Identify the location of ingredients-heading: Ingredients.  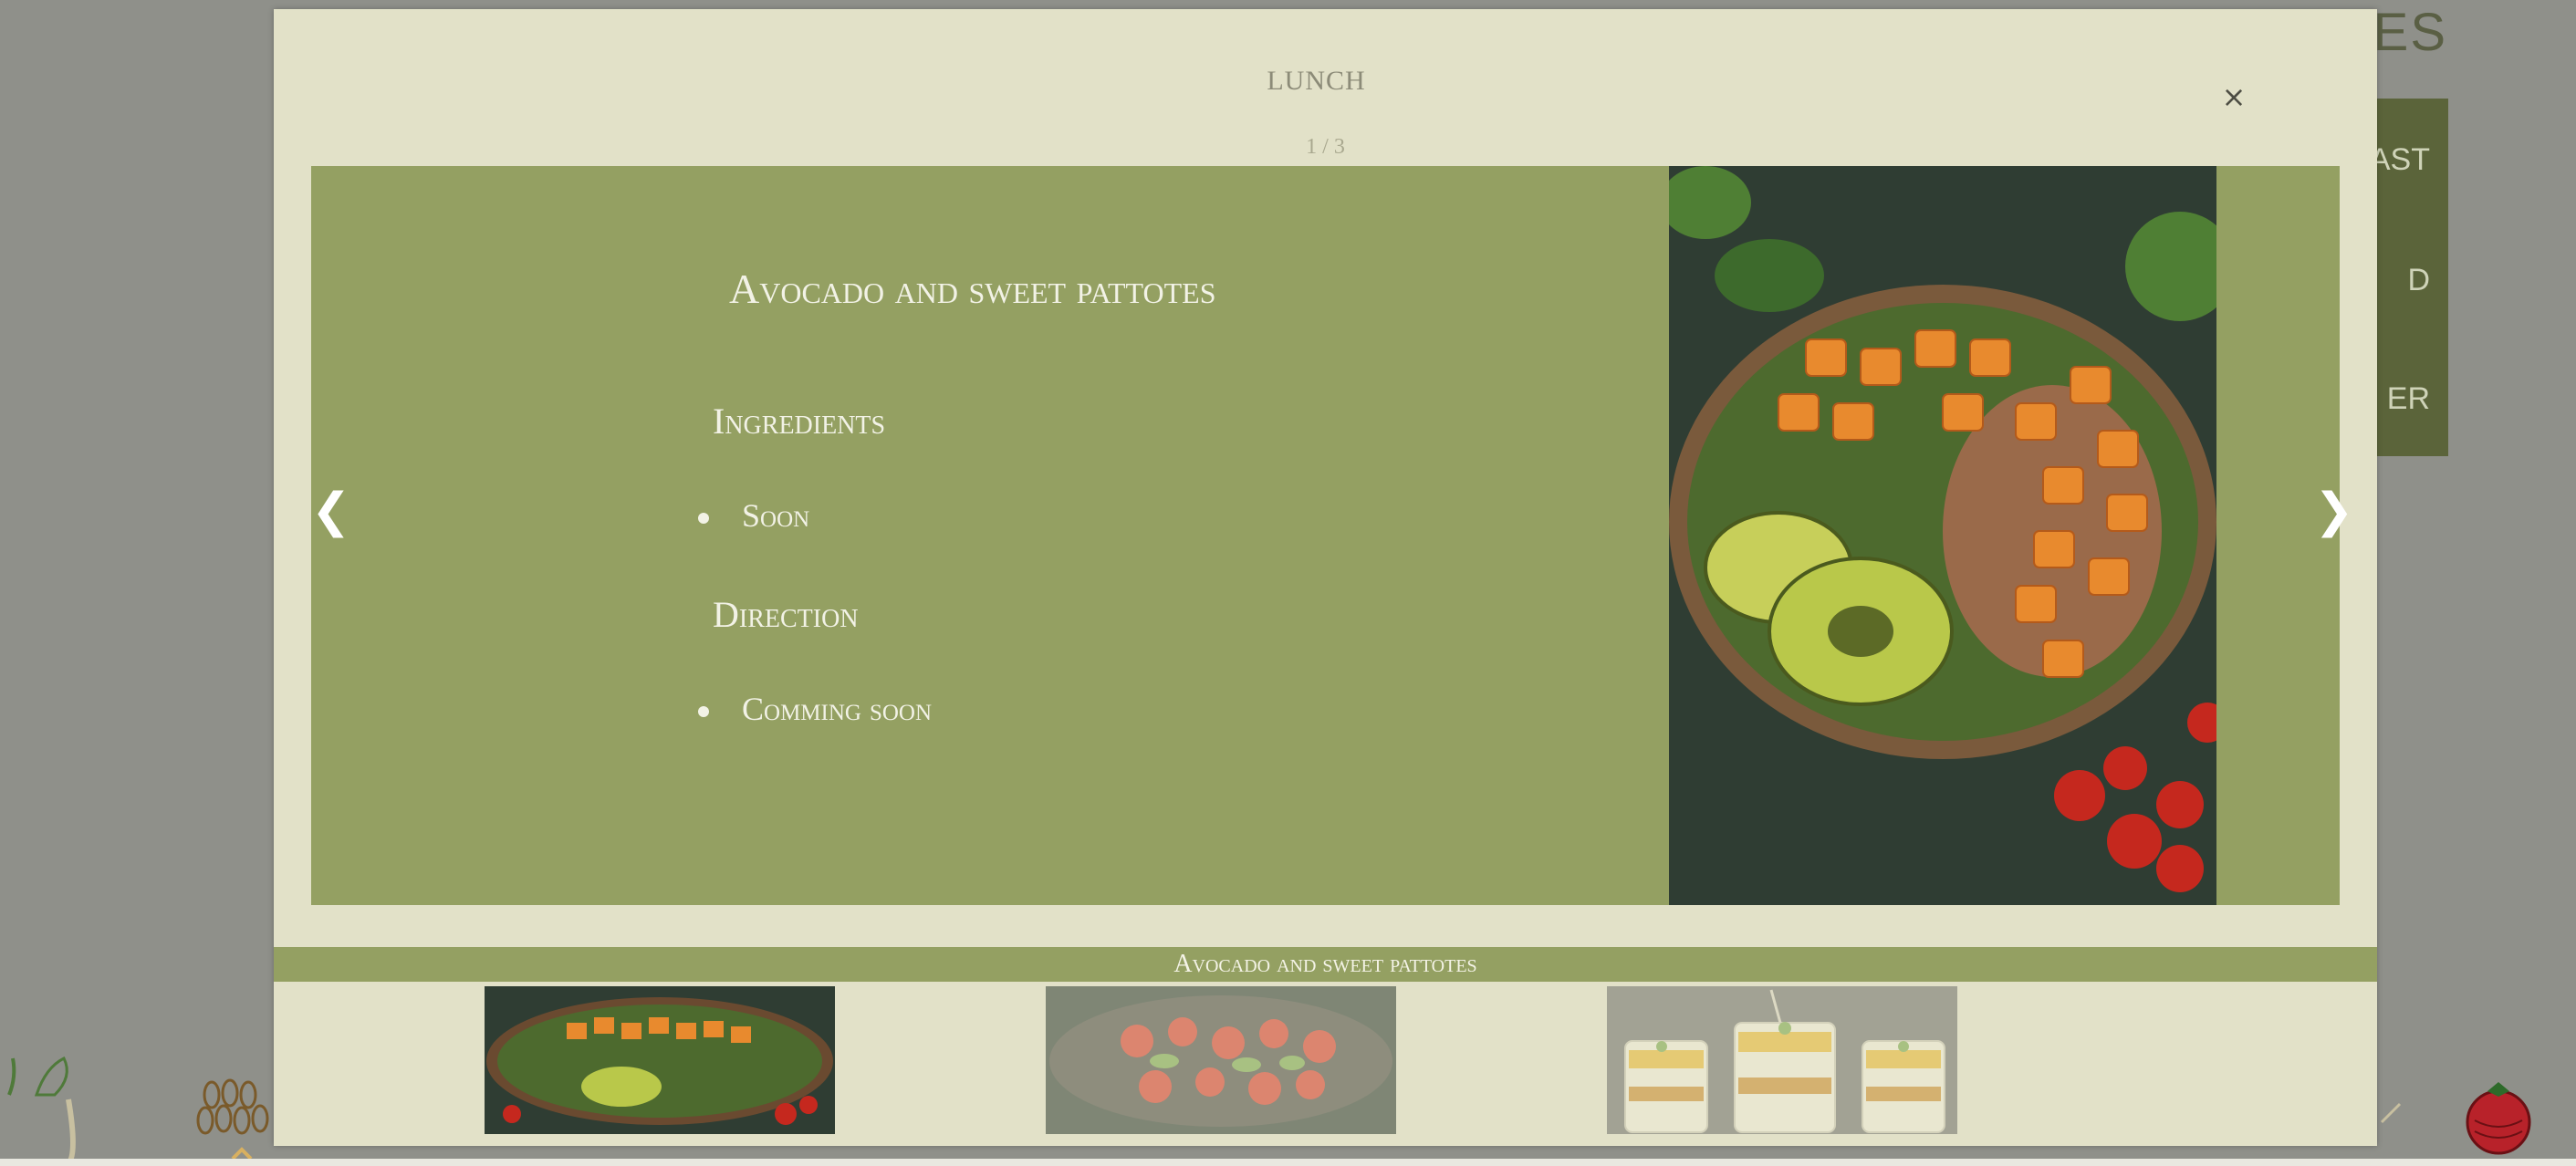
(799, 421).